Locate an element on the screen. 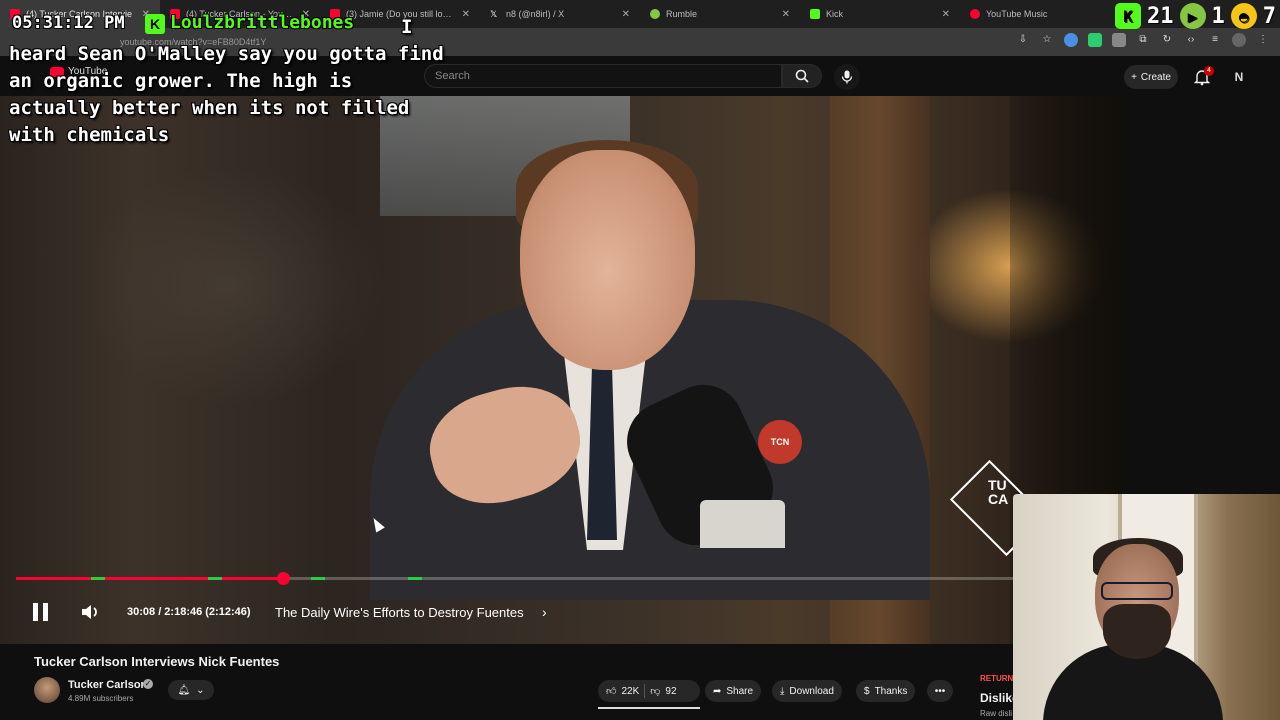 The height and width of the screenshot is (720, 1280). search-input: Search is located at coordinates (603, 76).